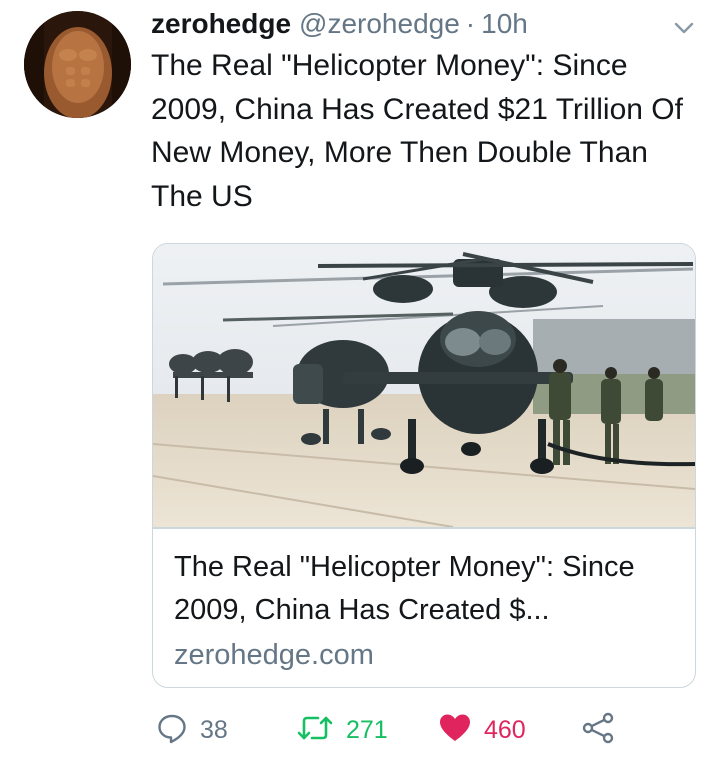 This screenshot has height=765, width=720. Describe the element at coordinates (505, 729) in the screenshot. I see `like-count: 460` at that location.